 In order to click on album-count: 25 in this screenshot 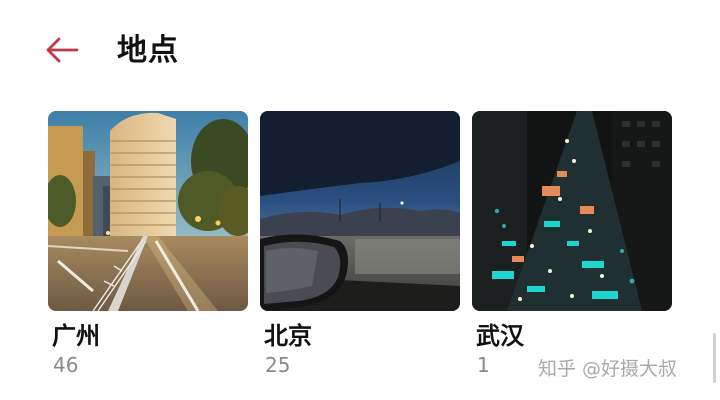, I will do `click(278, 365)`.